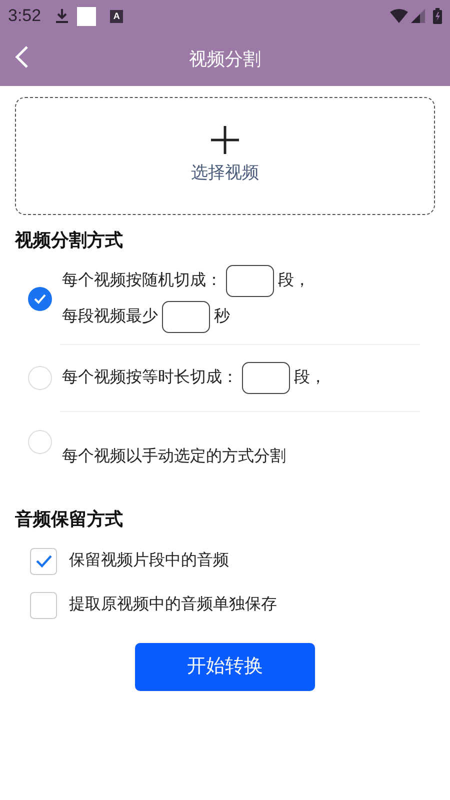  I want to click on option-text: 每个视频按随机切成：, so click(142, 280).